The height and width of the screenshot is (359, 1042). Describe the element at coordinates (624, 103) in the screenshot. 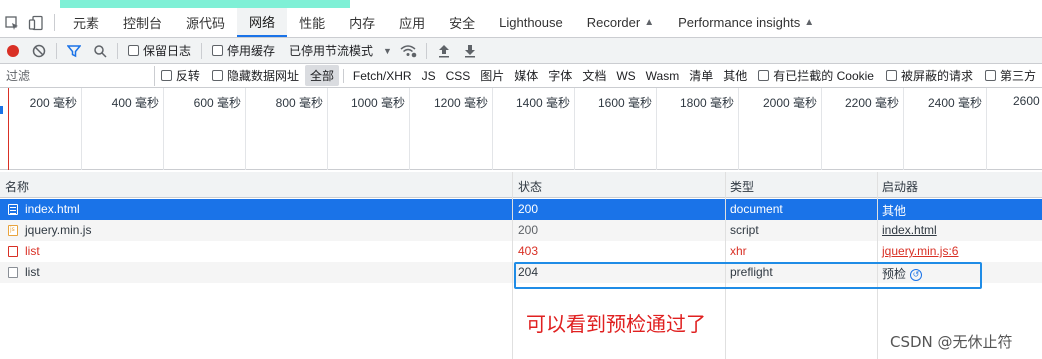

I see `tick-label: 1600 毫秒` at that location.